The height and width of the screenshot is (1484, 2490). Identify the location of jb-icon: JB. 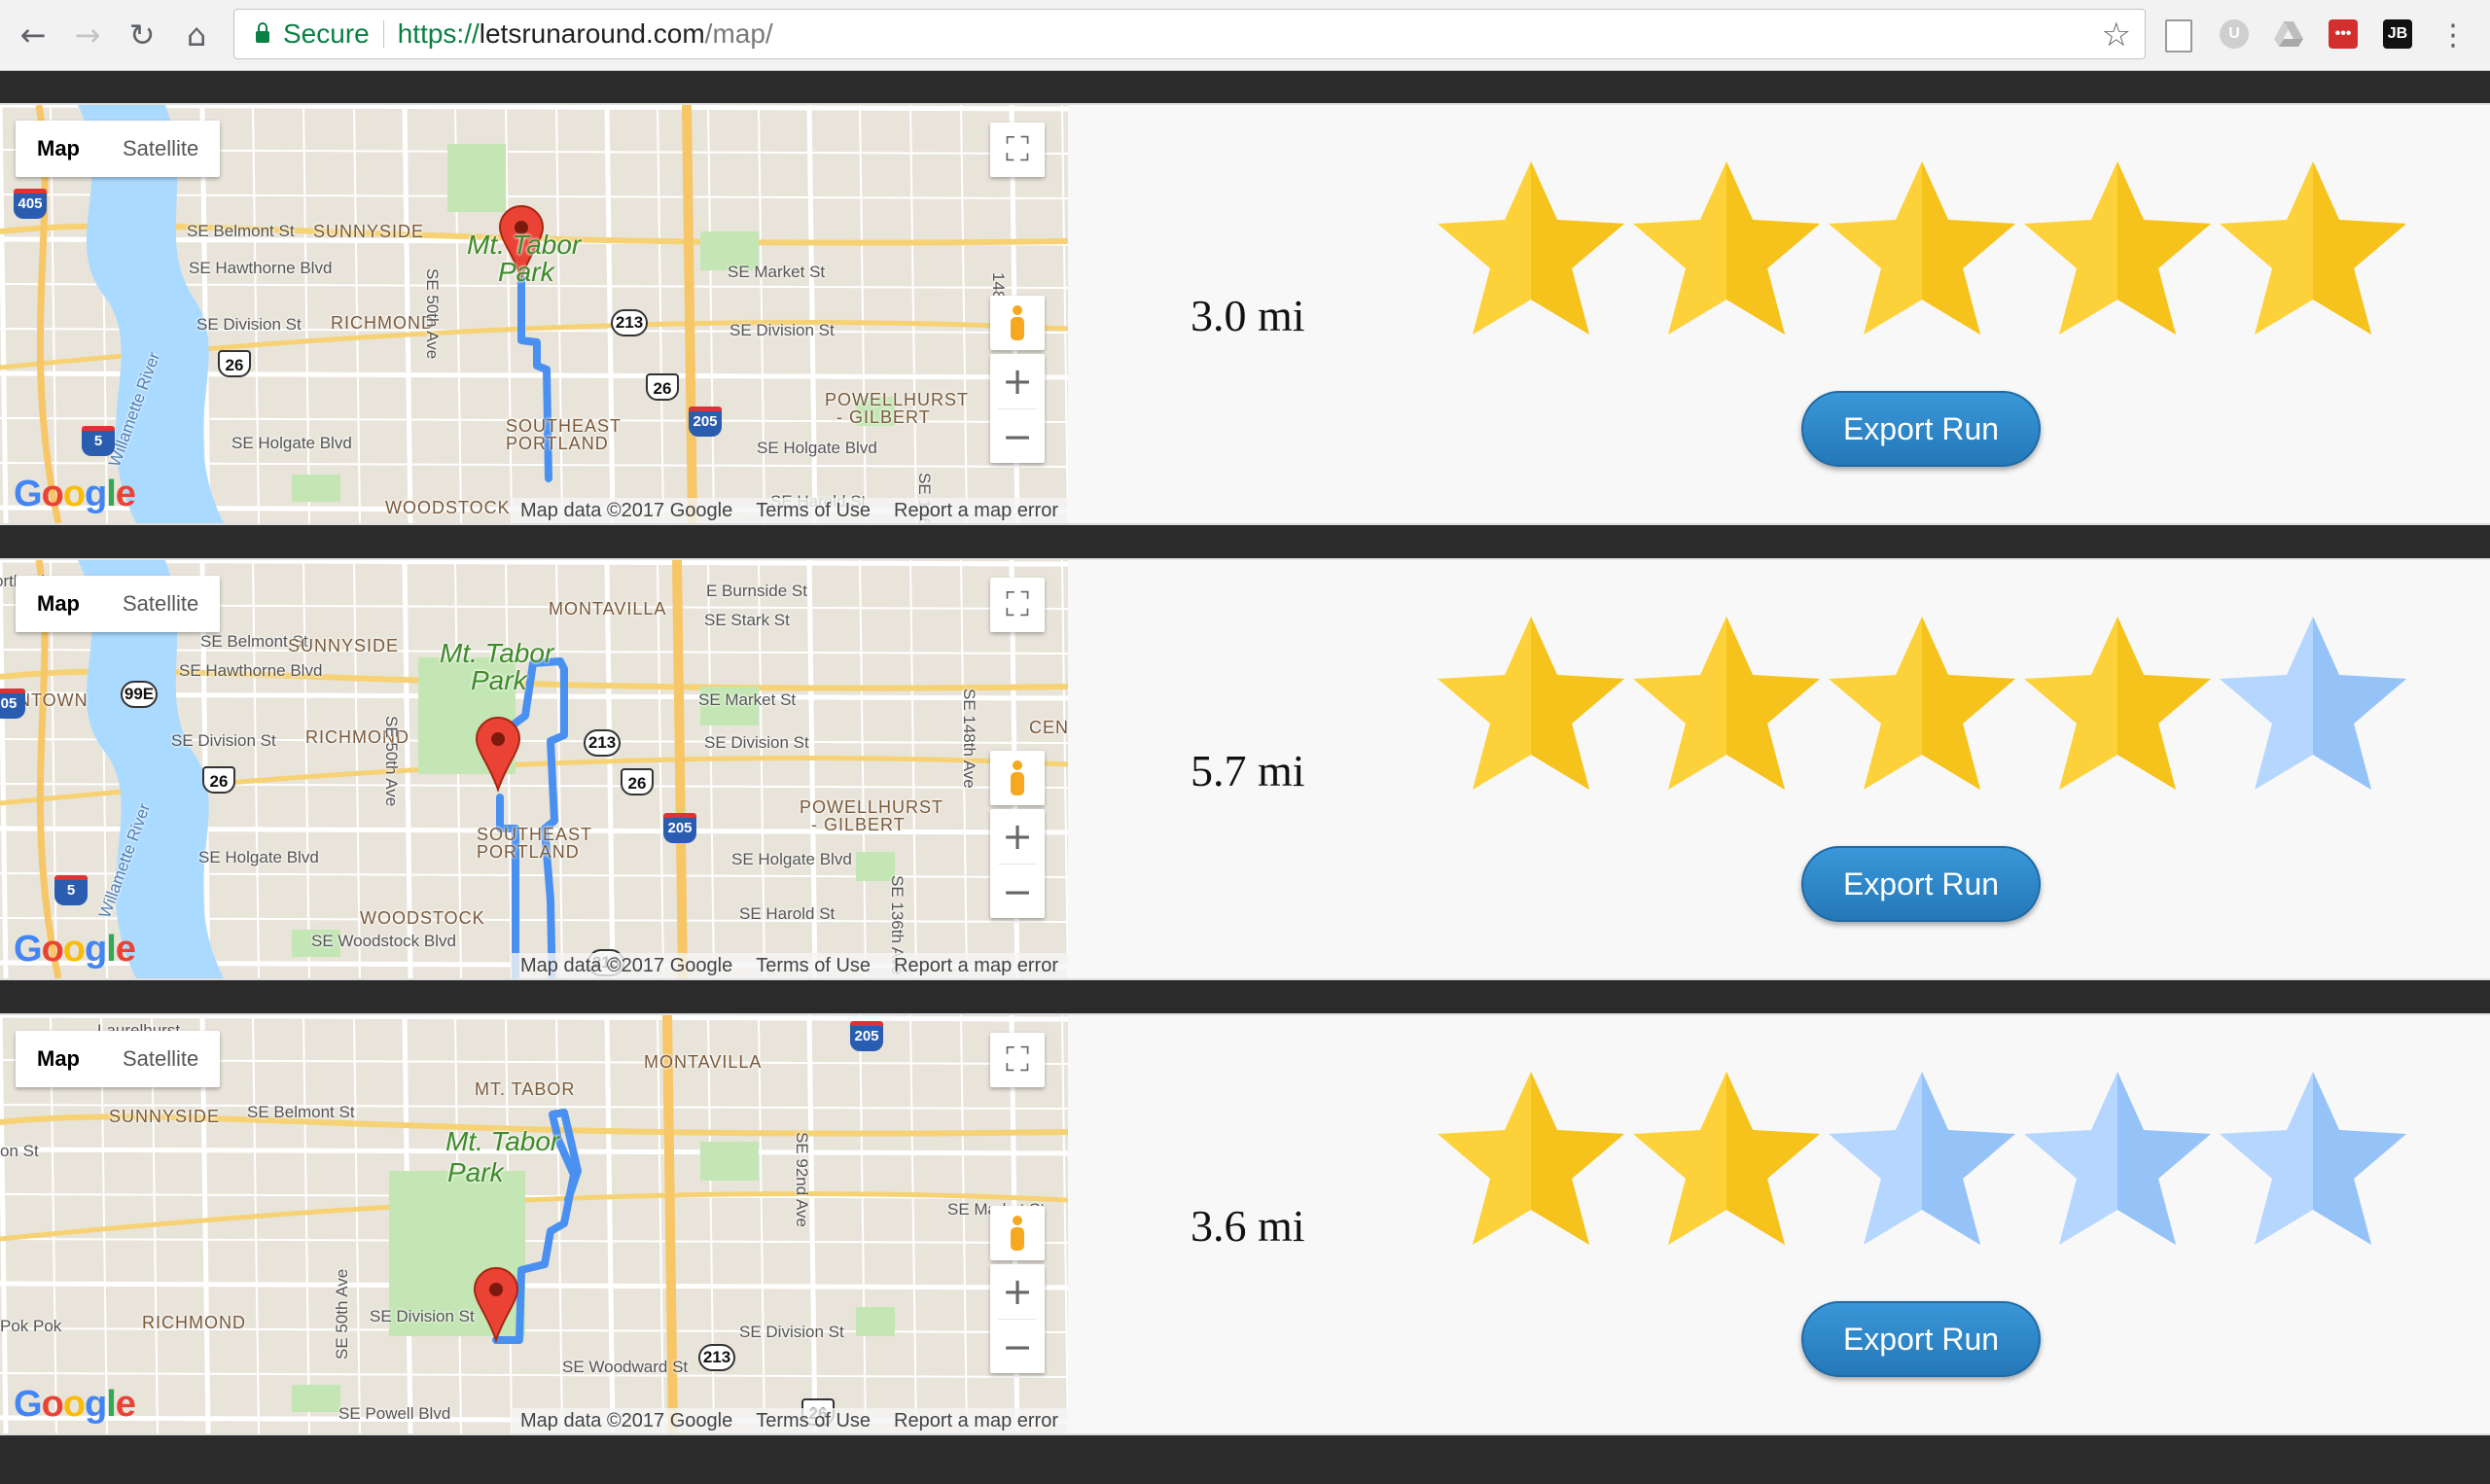
(2397, 34).